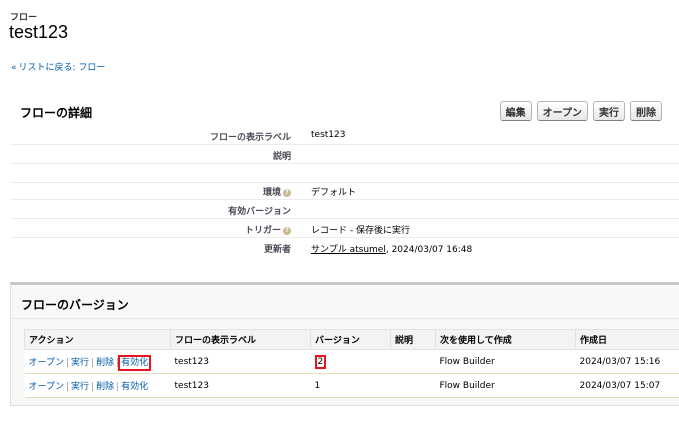  What do you see at coordinates (250, 138) in the screenshot?
I see `field-label: フローの表示ラベル` at bounding box center [250, 138].